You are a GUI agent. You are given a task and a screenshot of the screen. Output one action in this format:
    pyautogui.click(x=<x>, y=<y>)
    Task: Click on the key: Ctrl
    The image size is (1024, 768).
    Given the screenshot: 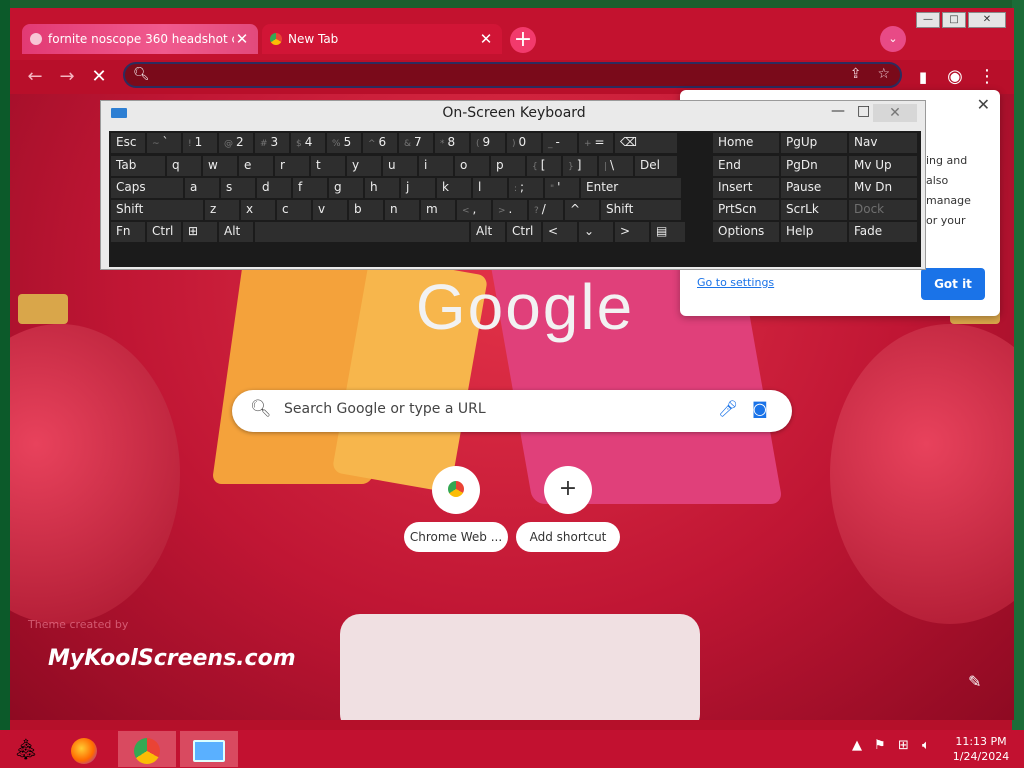 What is the action you would take?
    pyautogui.click(x=164, y=232)
    